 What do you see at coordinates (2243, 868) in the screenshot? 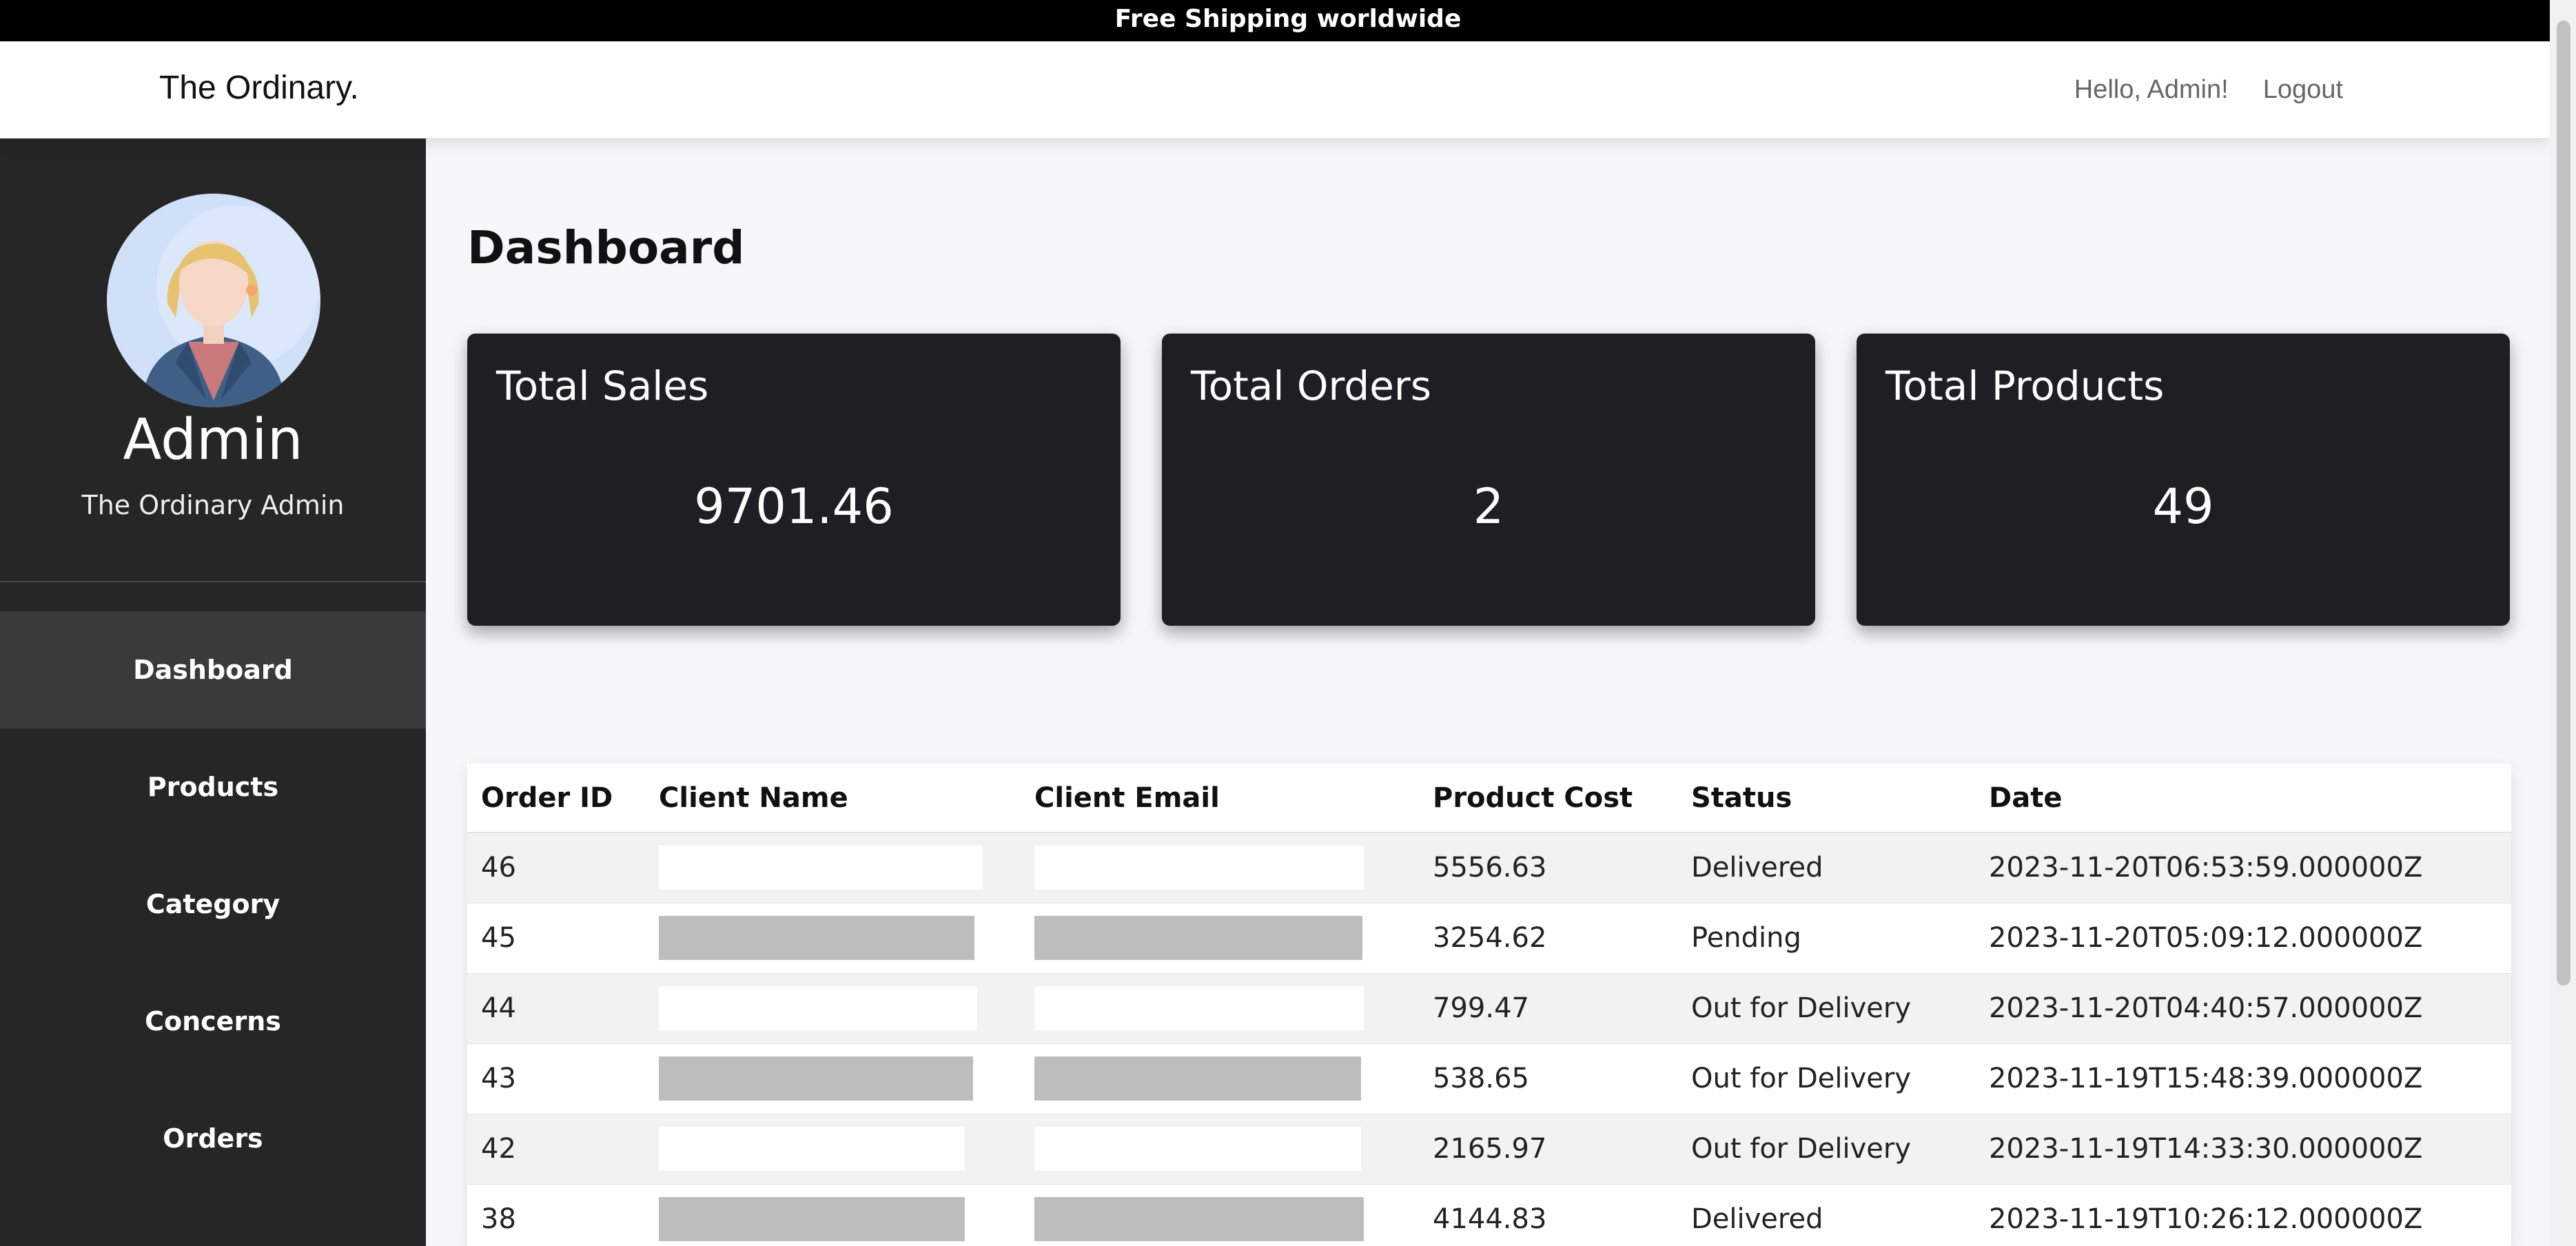
I see `date-cell: 2023-11-20T06:53:59.000000Z` at bounding box center [2243, 868].